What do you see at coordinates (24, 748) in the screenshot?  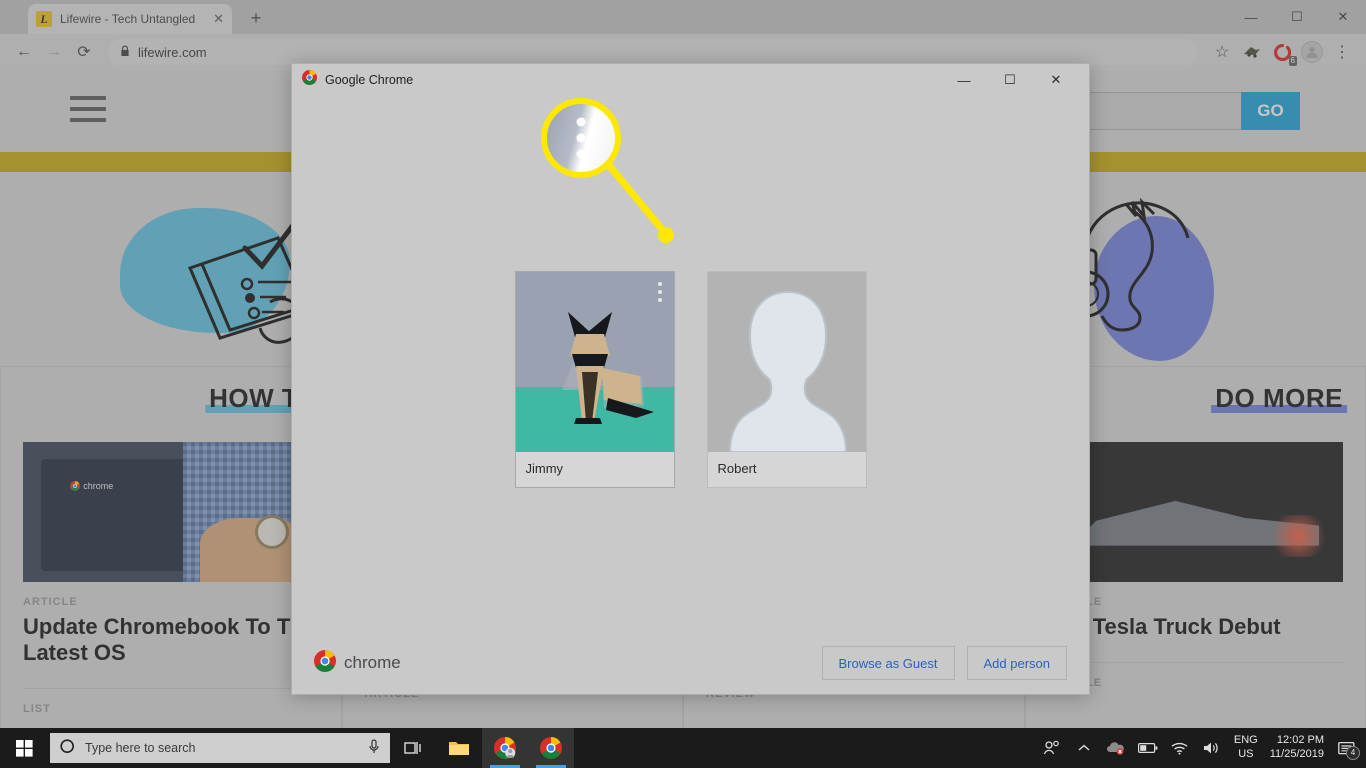 I see `start-button` at bounding box center [24, 748].